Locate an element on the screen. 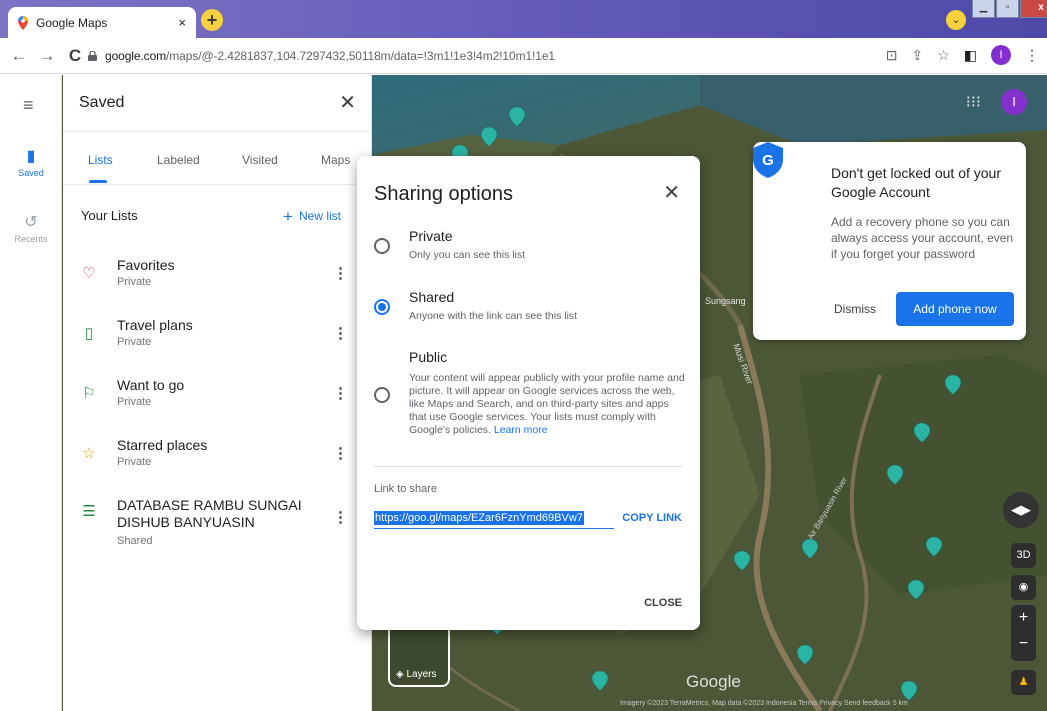 This screenshot has height=711, width=1047. option-desc: Anyone with the link can see this list is located at coordinates (493, 316).